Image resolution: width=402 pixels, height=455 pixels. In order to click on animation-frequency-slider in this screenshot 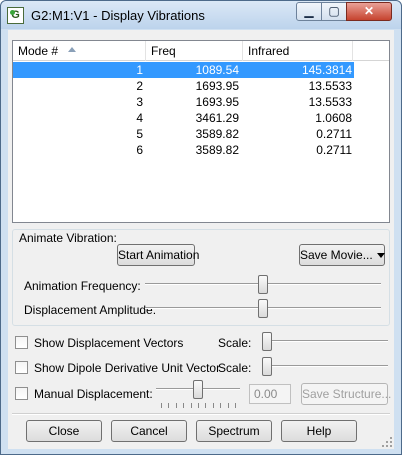, I will do `click(263, 285)`.